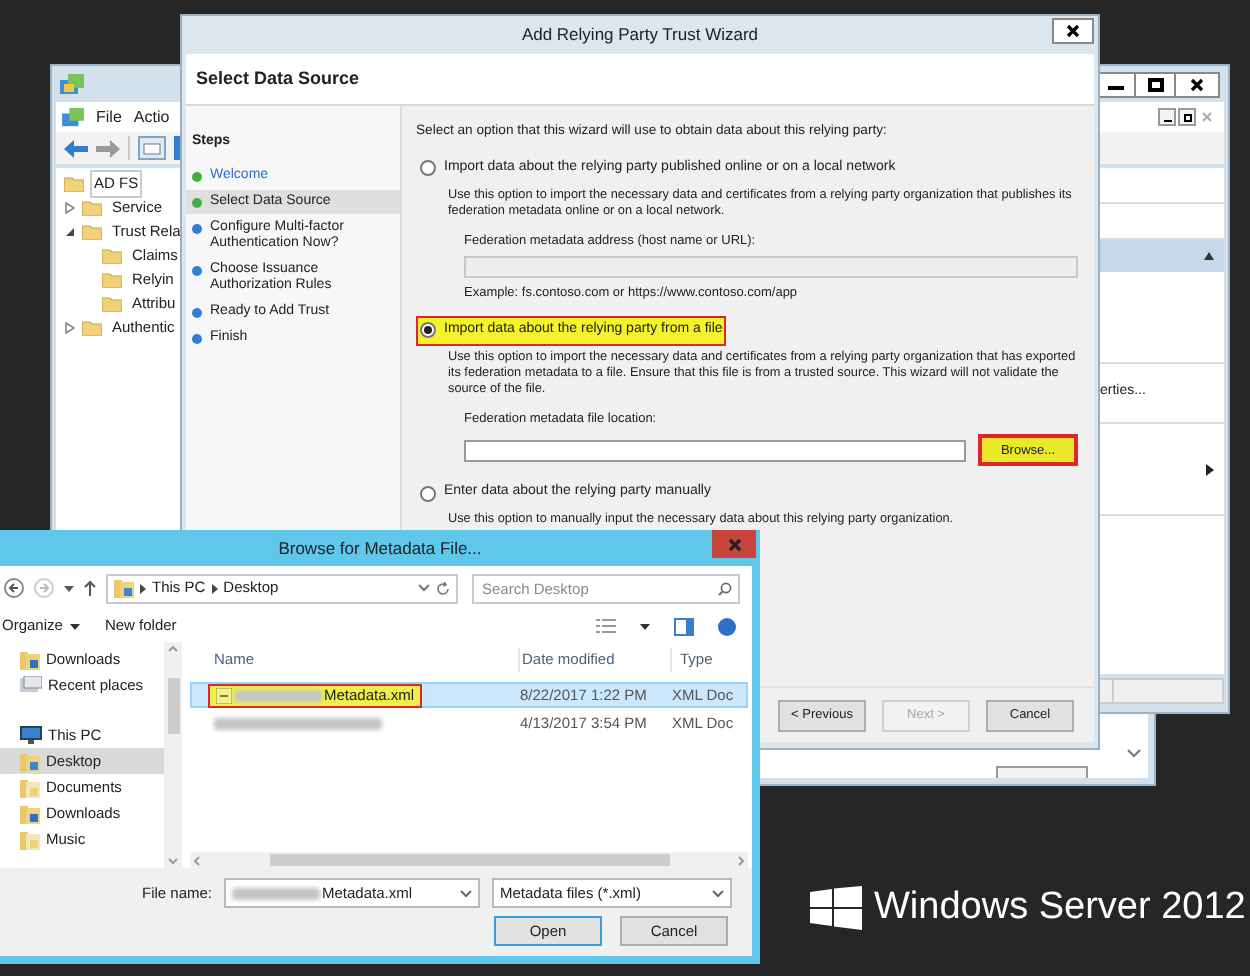 This screenshot has height=976, width=1250. What do you see at coordinates (1210, 469) in the screenshot?
I see `submenu-arrow-icon` at bounding box center [1210, 469].